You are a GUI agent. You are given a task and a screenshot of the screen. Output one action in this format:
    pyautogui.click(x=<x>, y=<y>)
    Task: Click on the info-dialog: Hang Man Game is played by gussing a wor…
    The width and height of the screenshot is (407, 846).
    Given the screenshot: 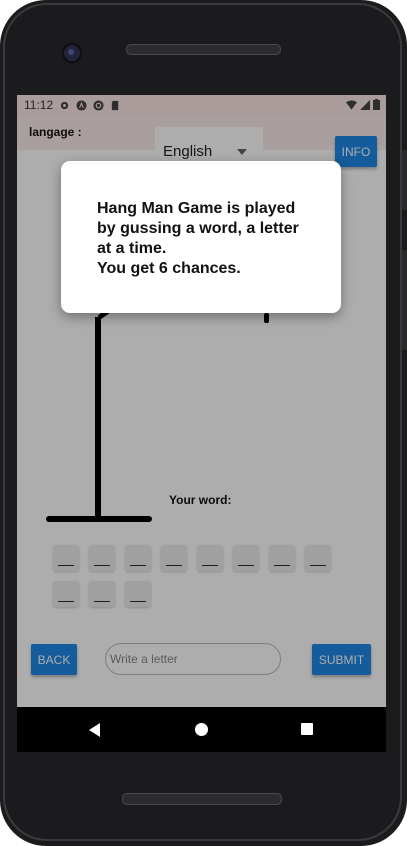 What is the action you would take?
    pyautogui.click(x=201, y=237)
    